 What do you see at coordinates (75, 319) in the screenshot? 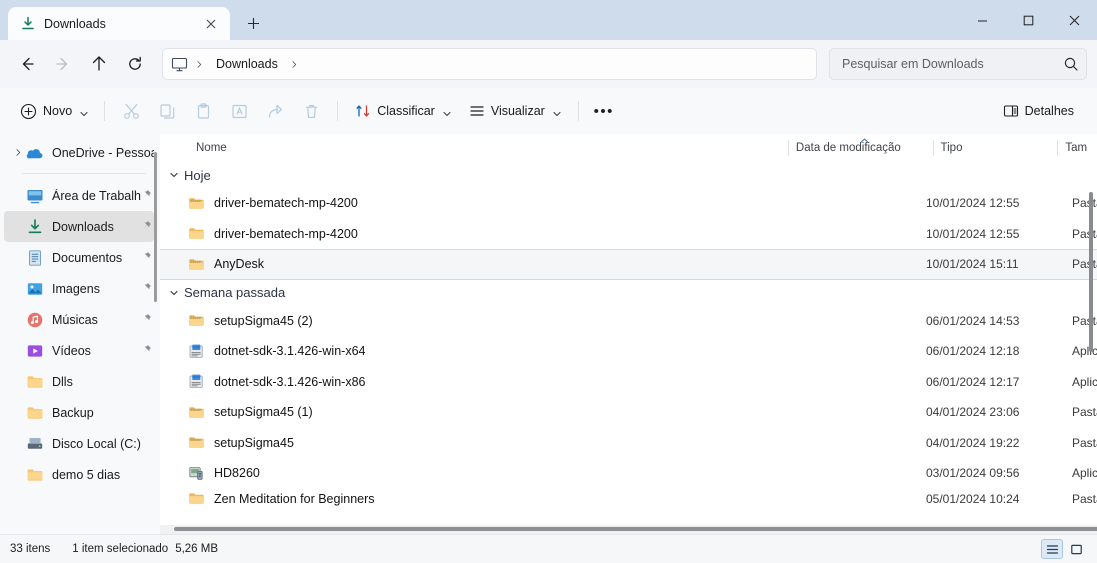
I see `sidebar-label: Músicas` at bounding box center [75, 319].